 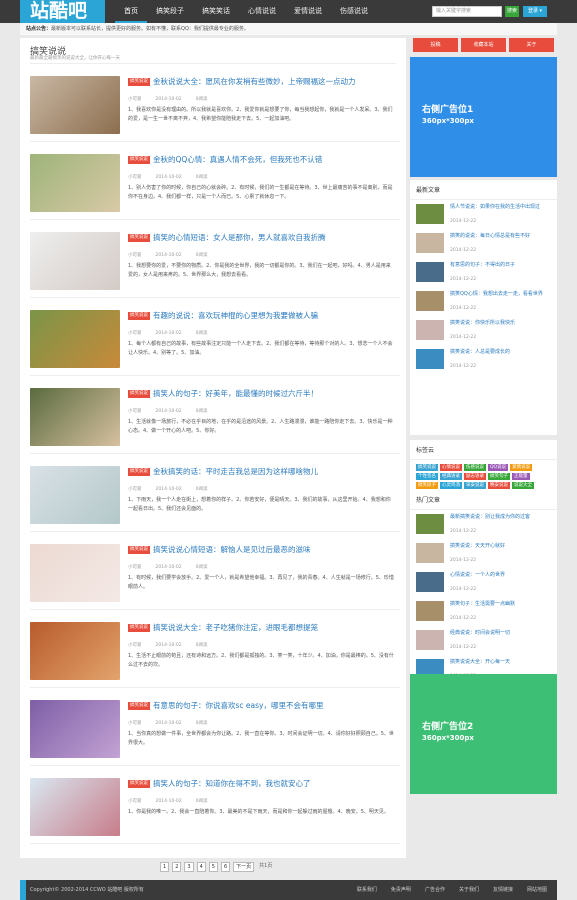 What do you see at coordinates (521, 476) in the screenshot?
I see `tag-link: 正能量` at bounding box center [521, 476].